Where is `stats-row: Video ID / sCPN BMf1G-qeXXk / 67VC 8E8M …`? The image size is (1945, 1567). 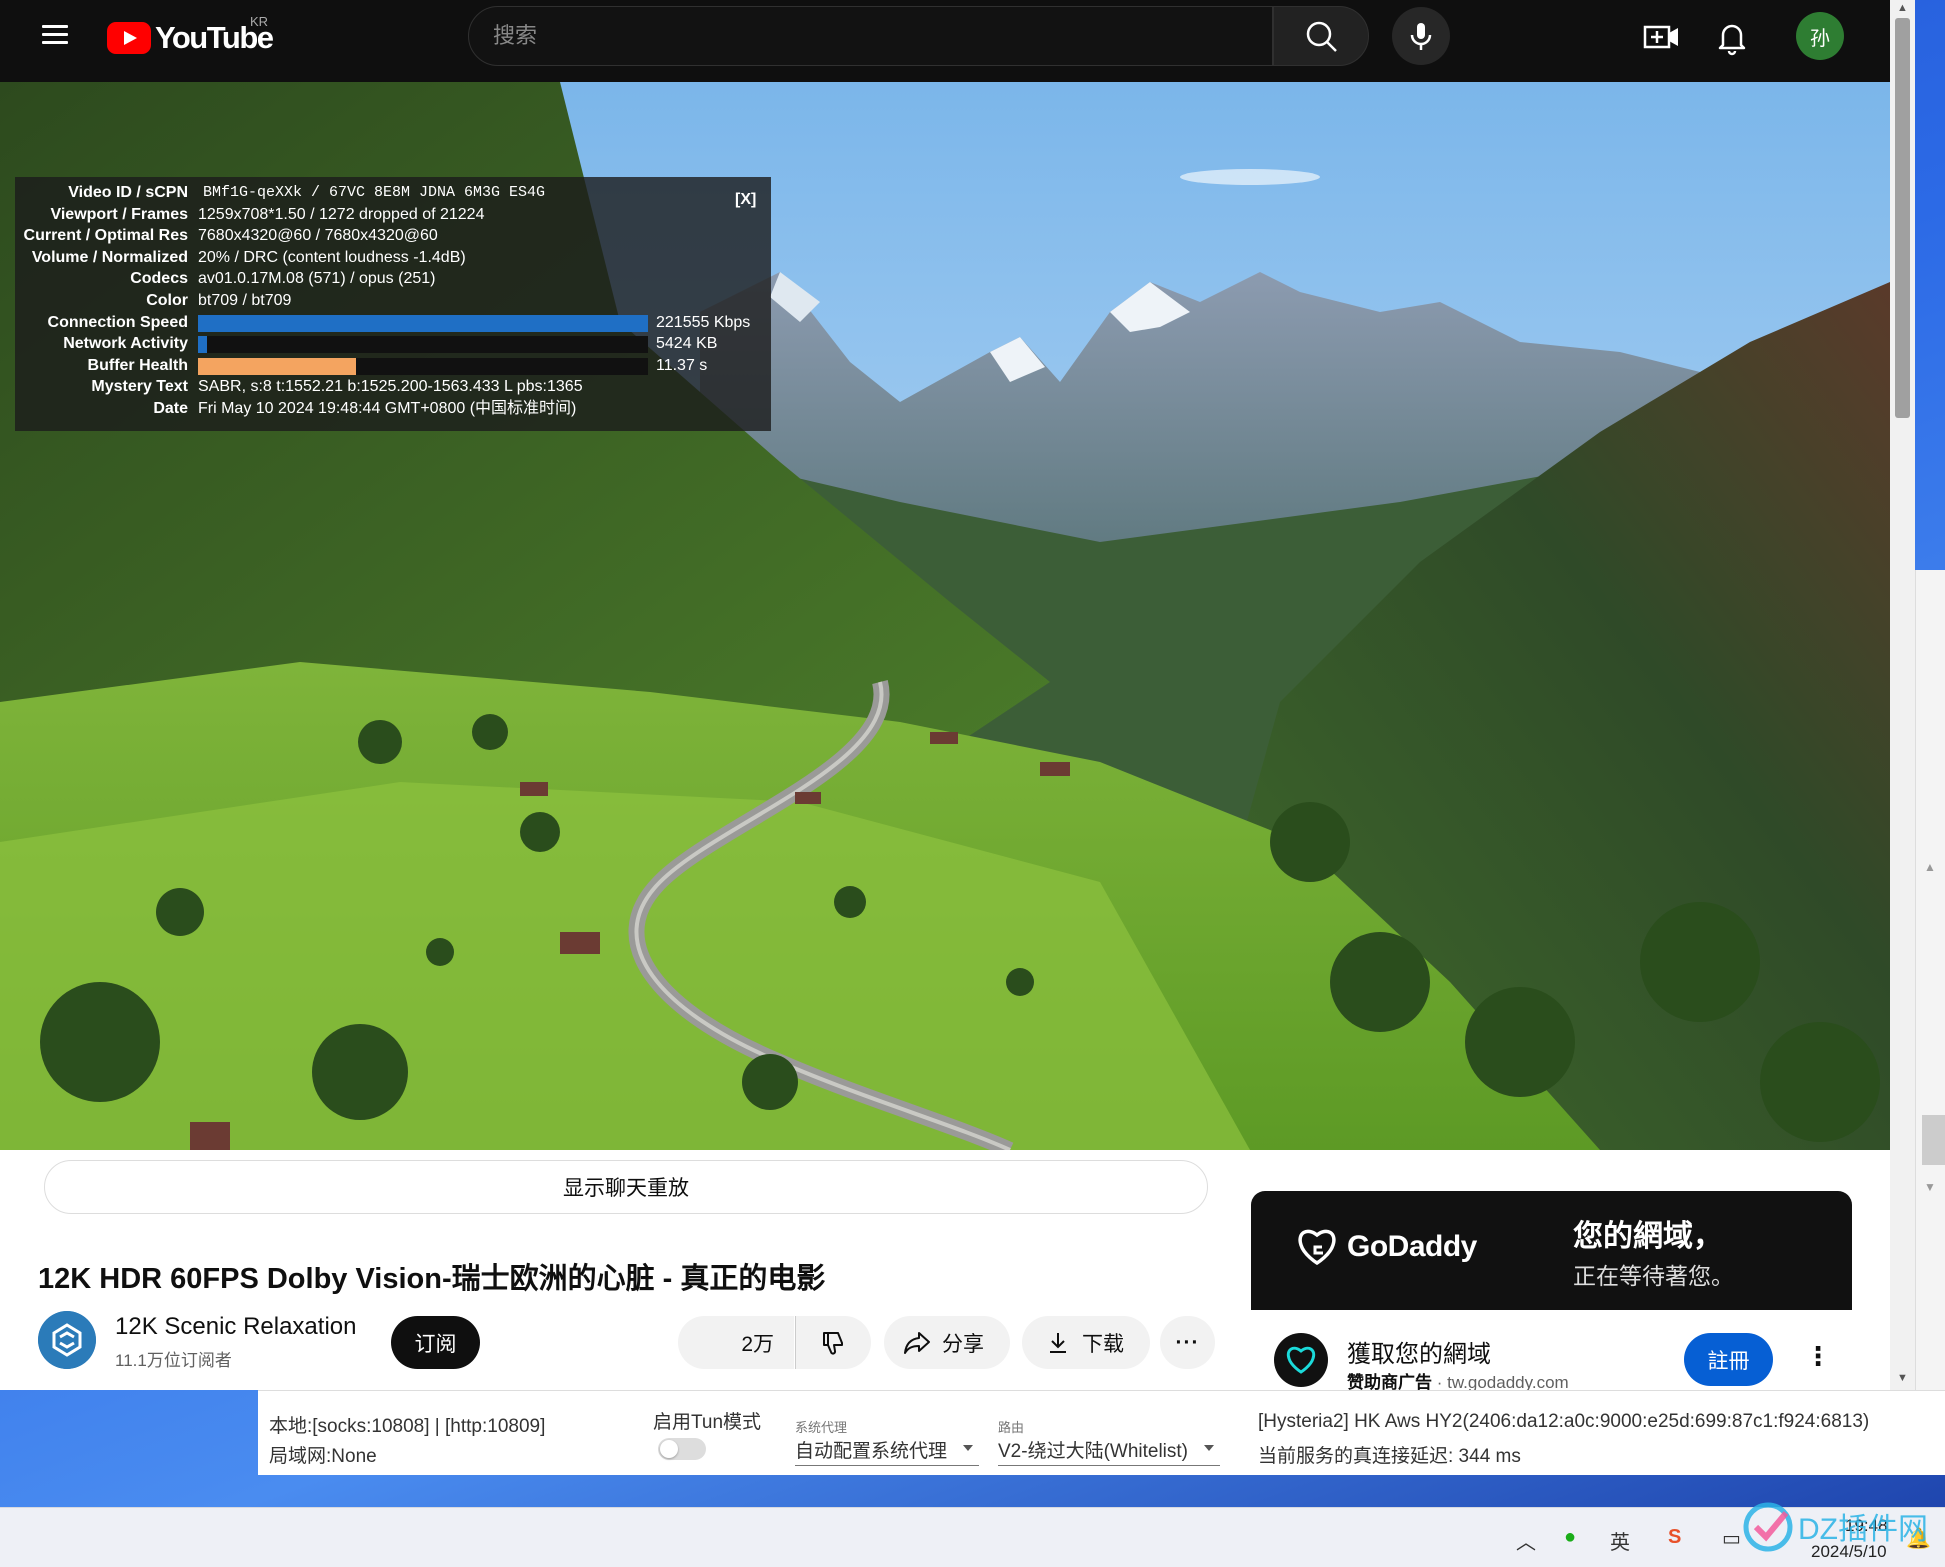
stats-row: Video ID / sCPN BMf1G-qeXXk / 67VC 8E8M … is located at coordinates (393, 193).